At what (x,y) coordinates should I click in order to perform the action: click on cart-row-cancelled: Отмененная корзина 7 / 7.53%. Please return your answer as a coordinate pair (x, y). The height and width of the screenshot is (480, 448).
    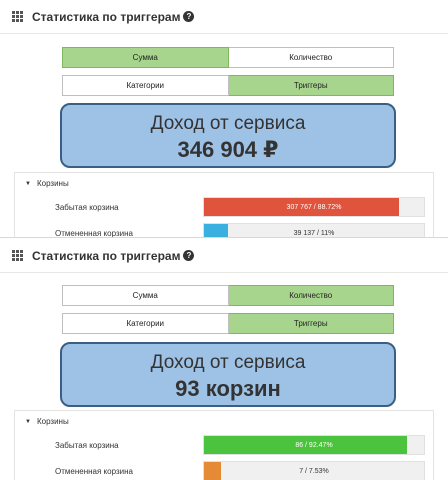
    Looking at the image, I should click on (224, 469).